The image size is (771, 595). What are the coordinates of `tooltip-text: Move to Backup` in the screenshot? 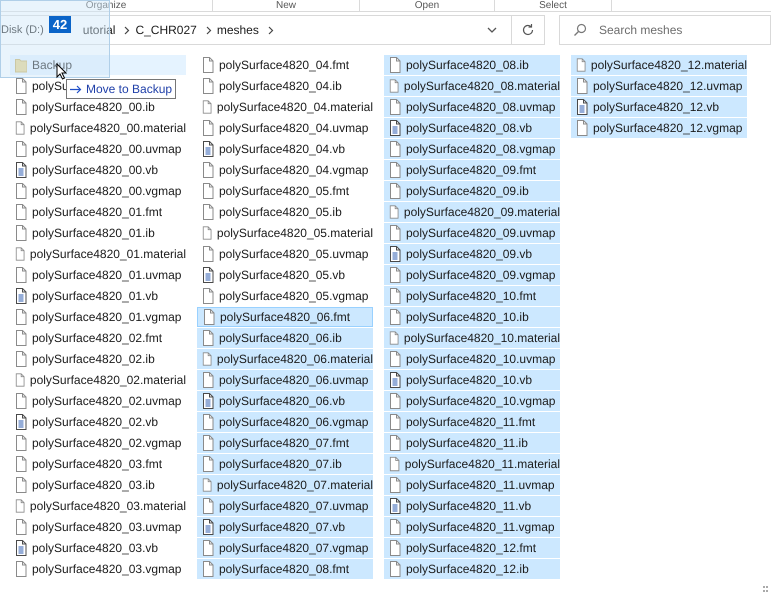 It's located at (129, 89).